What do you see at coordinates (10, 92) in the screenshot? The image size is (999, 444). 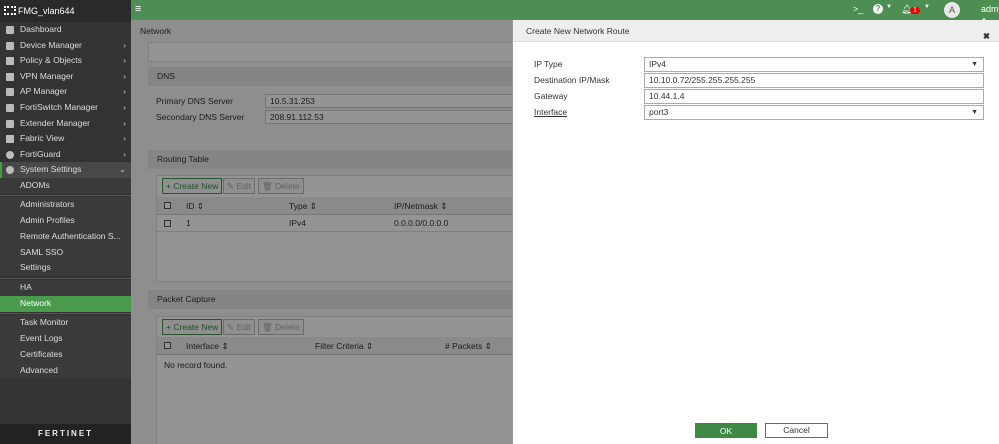 I see `ap-icon` at bounding box center [10, 92].